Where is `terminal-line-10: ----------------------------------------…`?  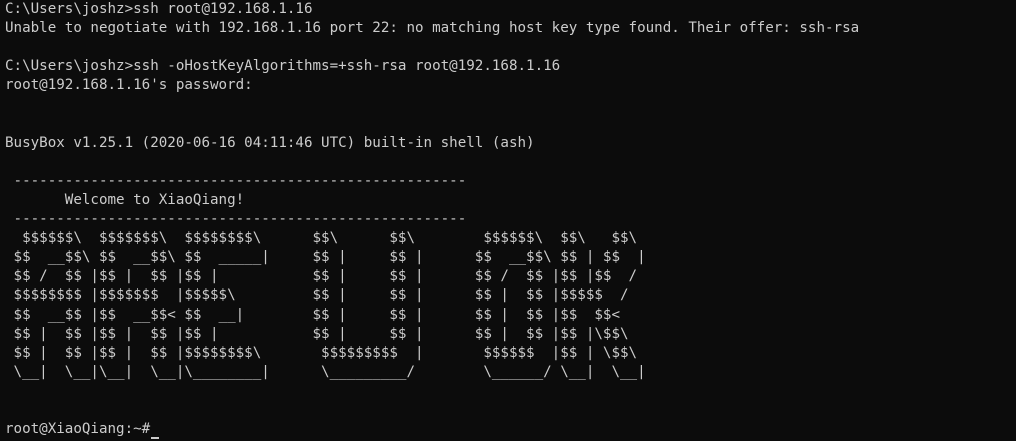 terminal-line-10: ----------------------------------------… is located at coordinates (236, 180).